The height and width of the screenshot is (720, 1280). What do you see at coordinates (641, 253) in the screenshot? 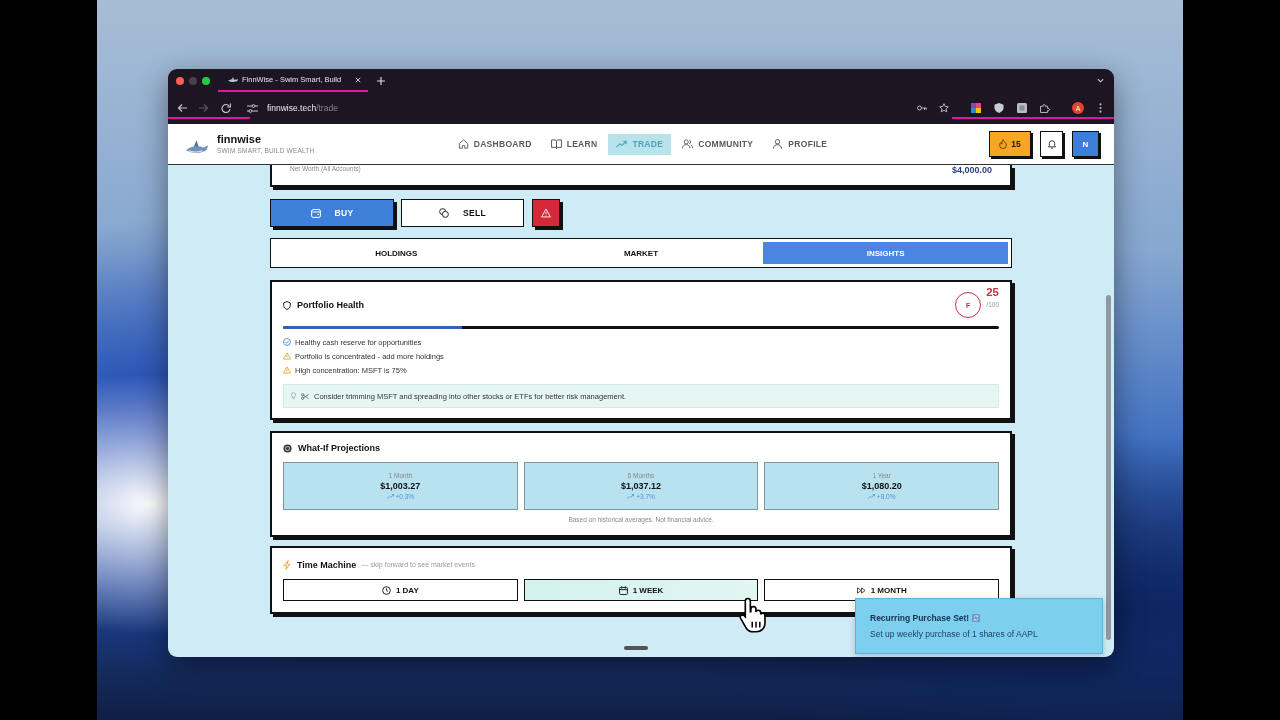
I see `tab: MARKET` at bounding box center [641, 253].